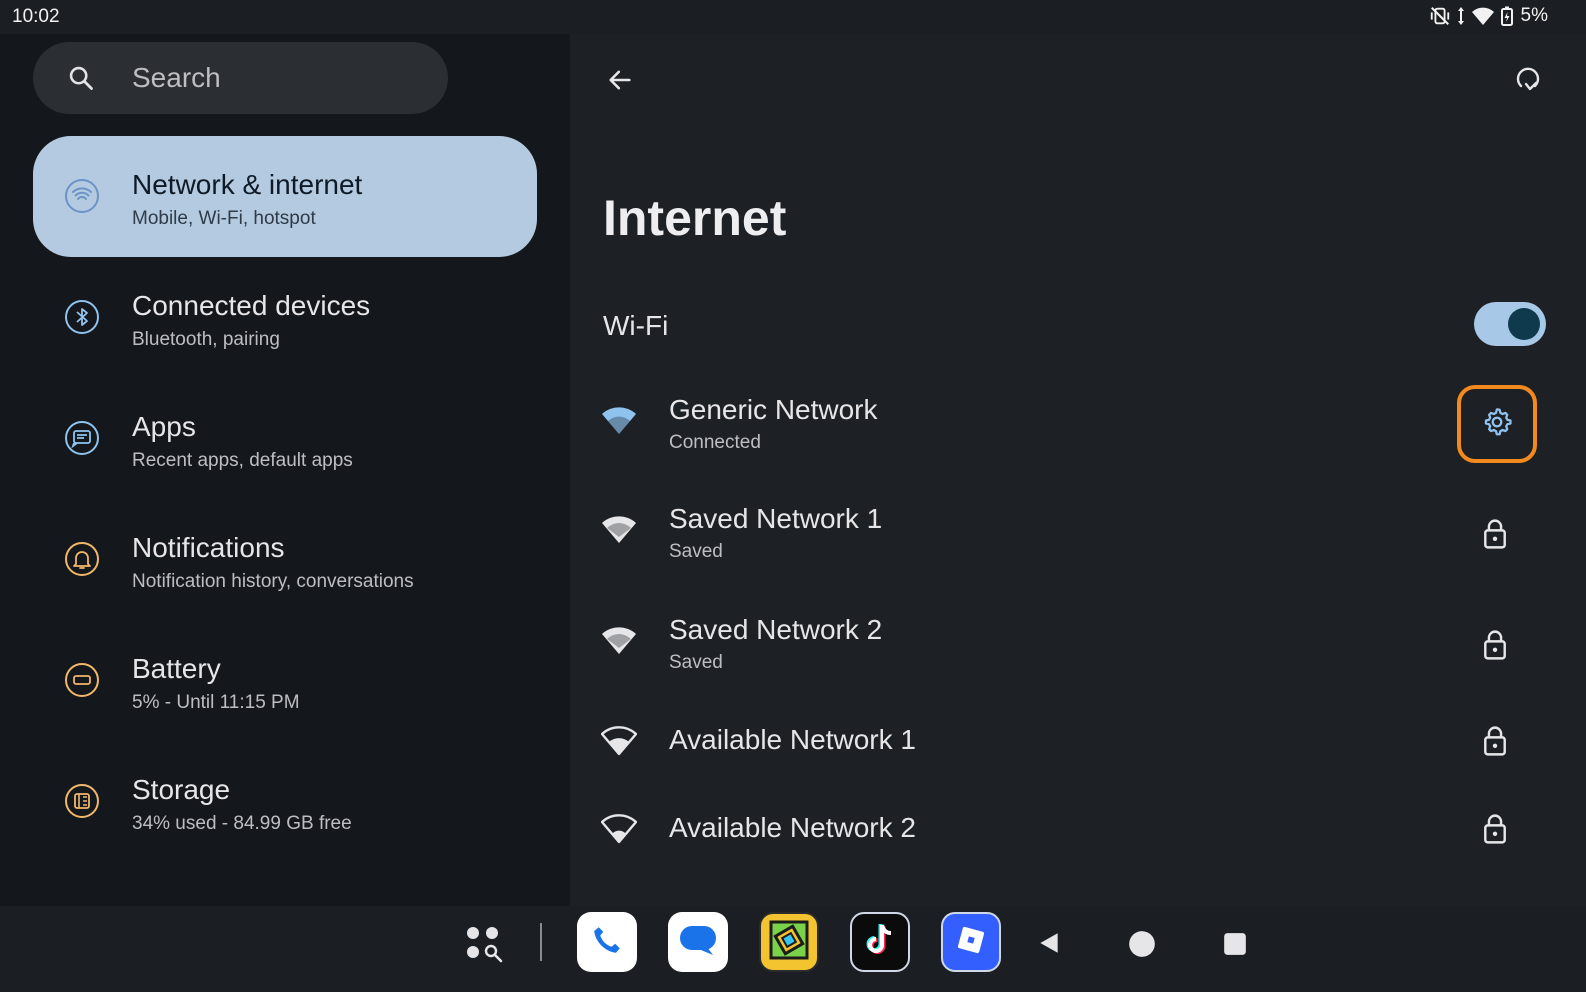  What do you see at coordinates (792, 739) in the screenshot?
I see `network-name: Available Network 1` at bounding box center [792, 739].